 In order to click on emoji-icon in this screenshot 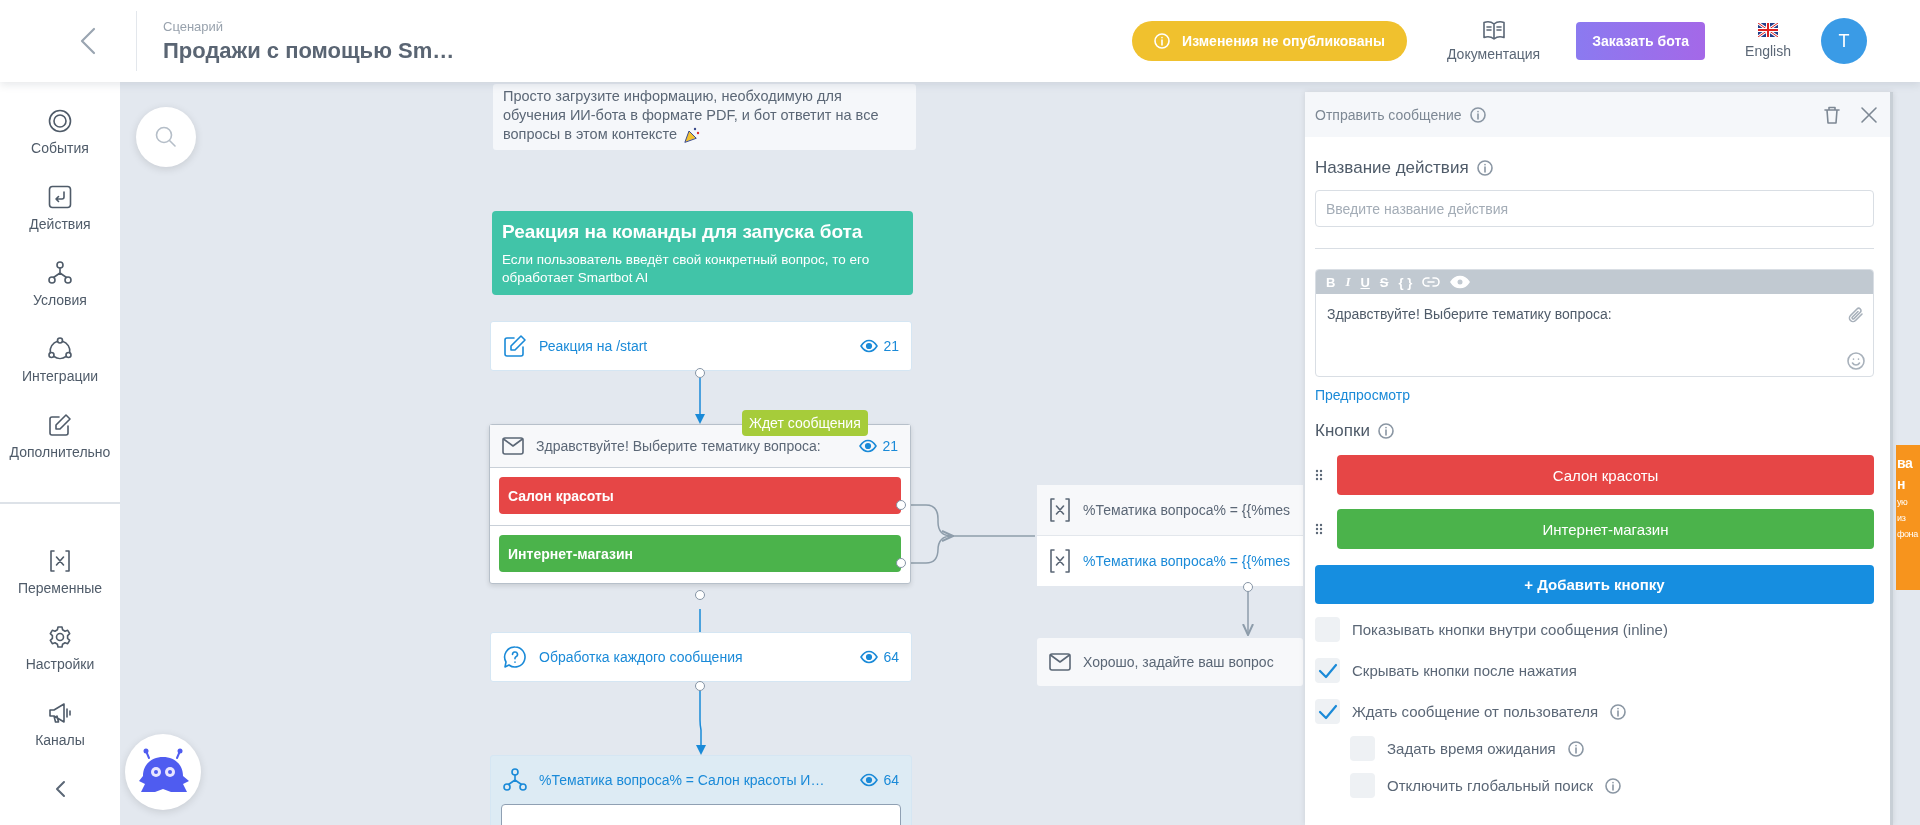, I will do `click(1856, 361)`.